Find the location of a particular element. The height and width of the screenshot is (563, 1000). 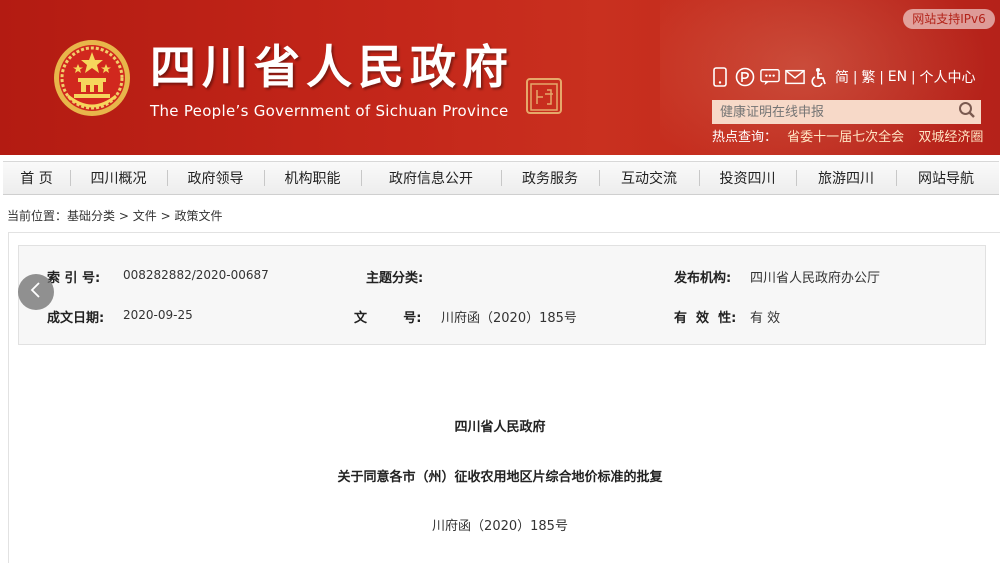

nav-item-info-disclosure: 政府信息公开 is located at coordinates (431, 178).